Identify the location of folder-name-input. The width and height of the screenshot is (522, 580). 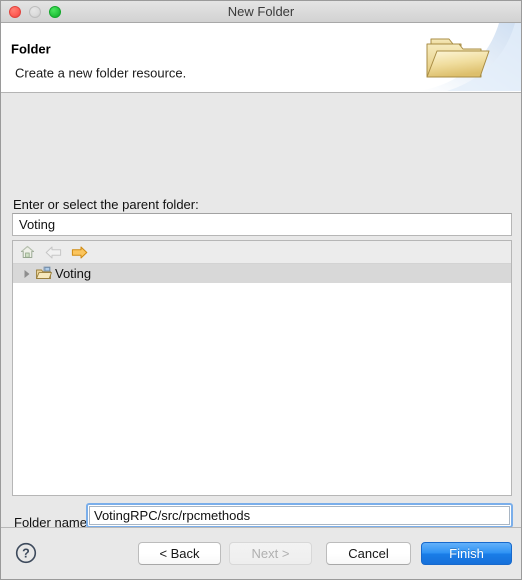
(299, 515).